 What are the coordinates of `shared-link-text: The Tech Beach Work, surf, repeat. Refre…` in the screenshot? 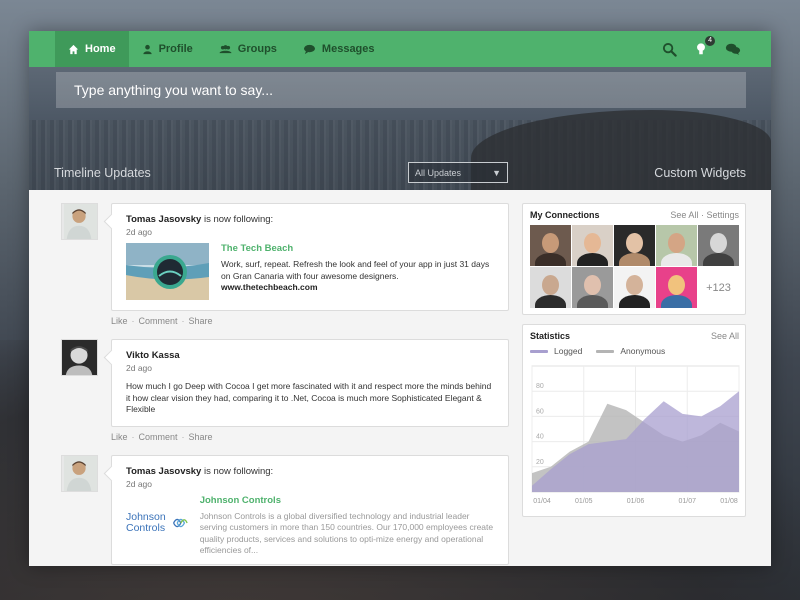 It's located at (357, 271).